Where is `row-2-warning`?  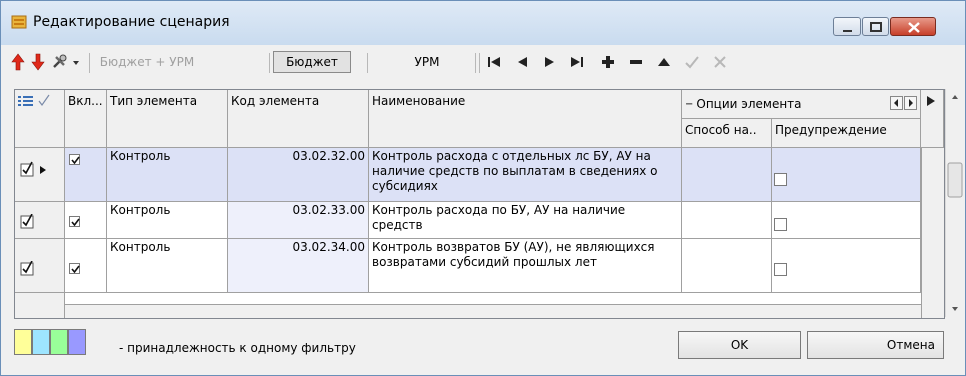 row-2-warning is located at coordinates (846, 220).